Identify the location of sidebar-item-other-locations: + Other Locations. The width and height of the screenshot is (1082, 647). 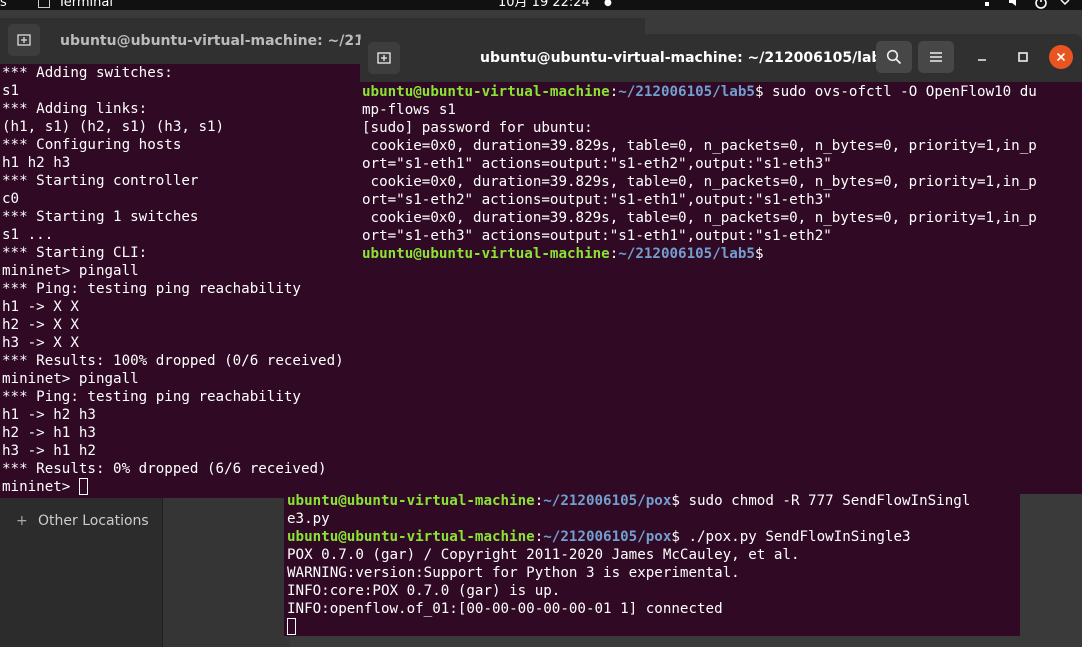
(82, 521).